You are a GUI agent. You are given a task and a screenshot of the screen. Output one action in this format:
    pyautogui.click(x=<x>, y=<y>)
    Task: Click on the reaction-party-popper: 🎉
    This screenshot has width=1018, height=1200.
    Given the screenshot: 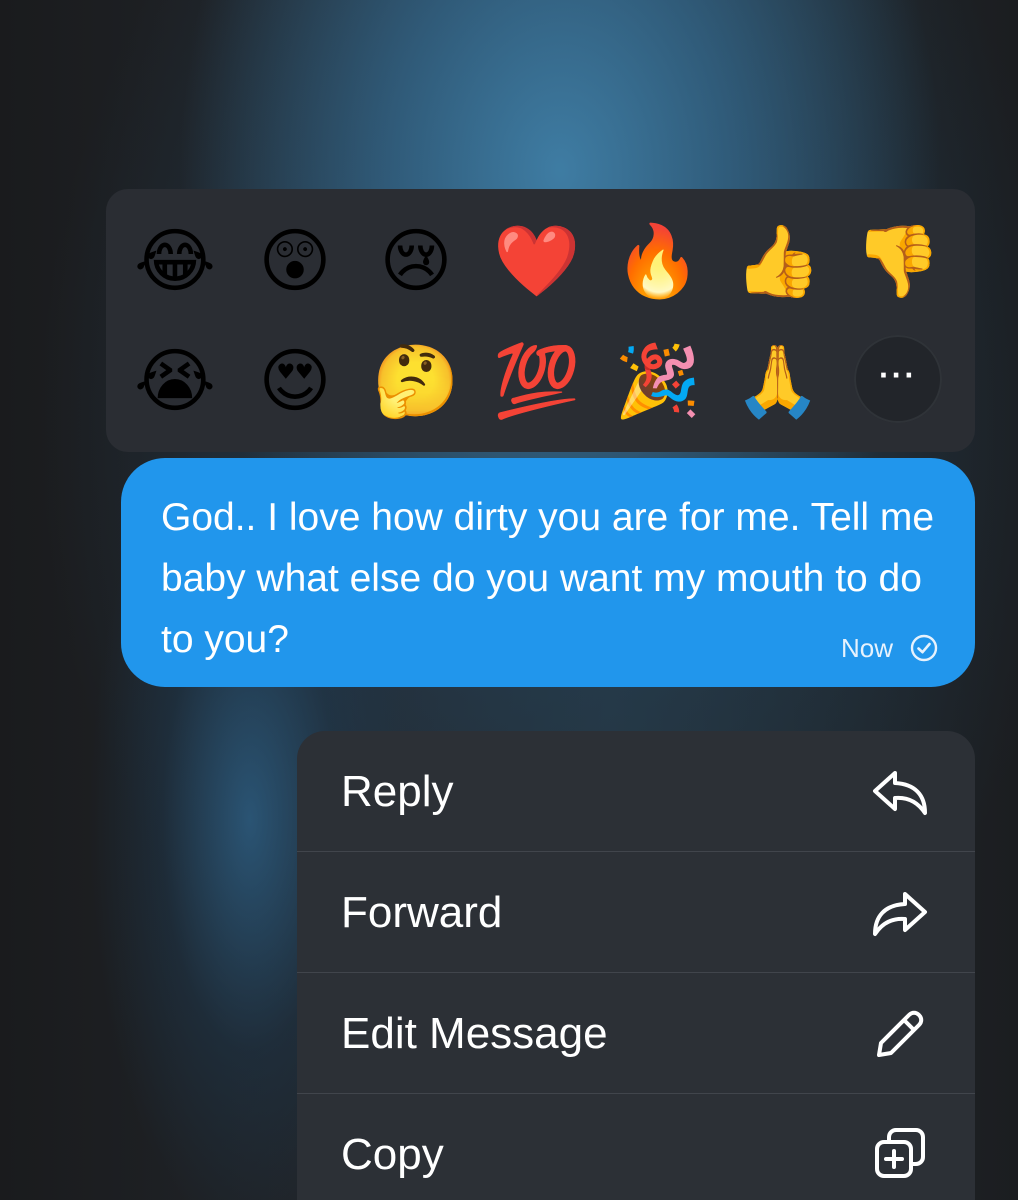 What is the action you would take?
    pyautogui.click(x=658, y=381)
    